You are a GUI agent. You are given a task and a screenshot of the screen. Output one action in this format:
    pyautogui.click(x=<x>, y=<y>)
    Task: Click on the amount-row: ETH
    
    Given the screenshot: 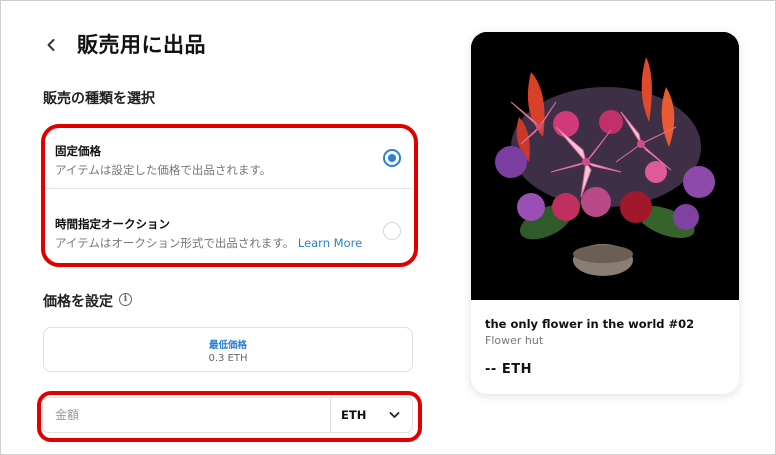 What is the action you would take?
    pyautogui.click(x=227, y=415)
    